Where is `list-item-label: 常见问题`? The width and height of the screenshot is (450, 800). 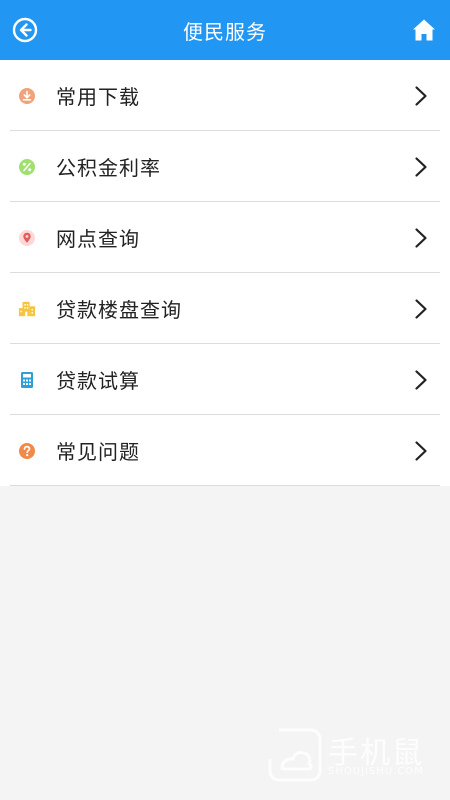
list-item-label: 常见问题 is located at coordinates (98, 452).